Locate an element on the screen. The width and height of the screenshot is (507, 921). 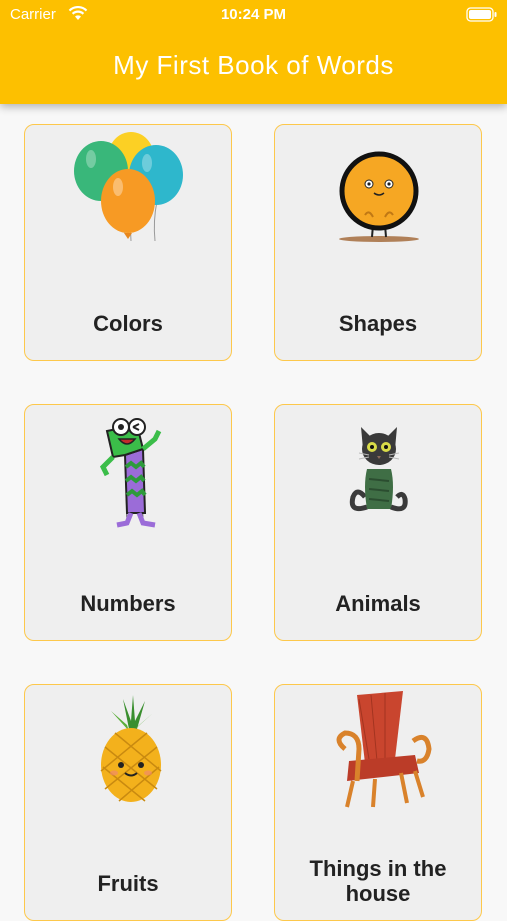
page-title: My First Book of Words is located at coordinates (253, 65).